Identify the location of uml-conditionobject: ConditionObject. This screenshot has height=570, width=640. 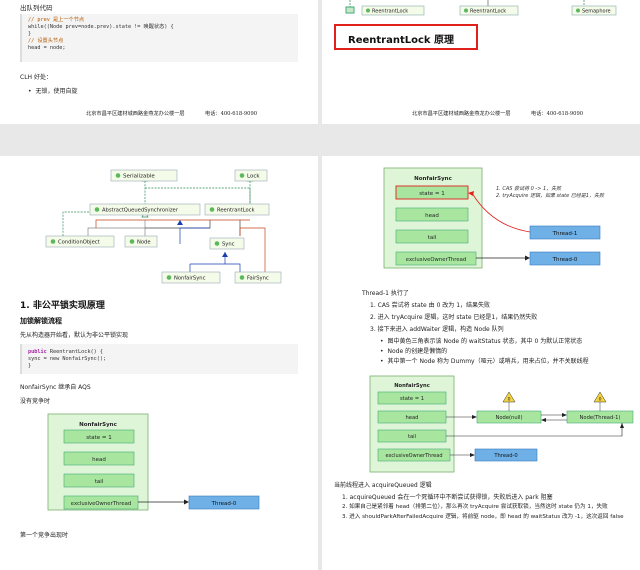
(80, 241).